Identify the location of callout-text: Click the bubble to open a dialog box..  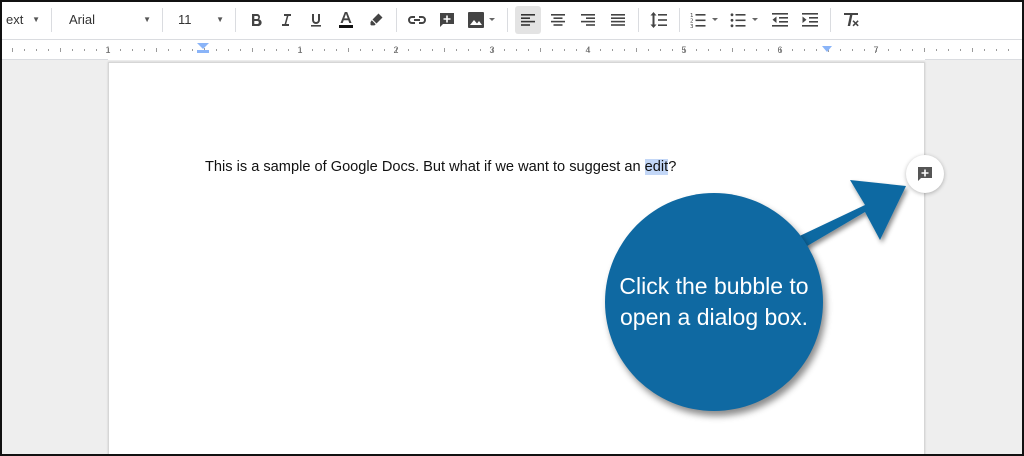
(714, 301).